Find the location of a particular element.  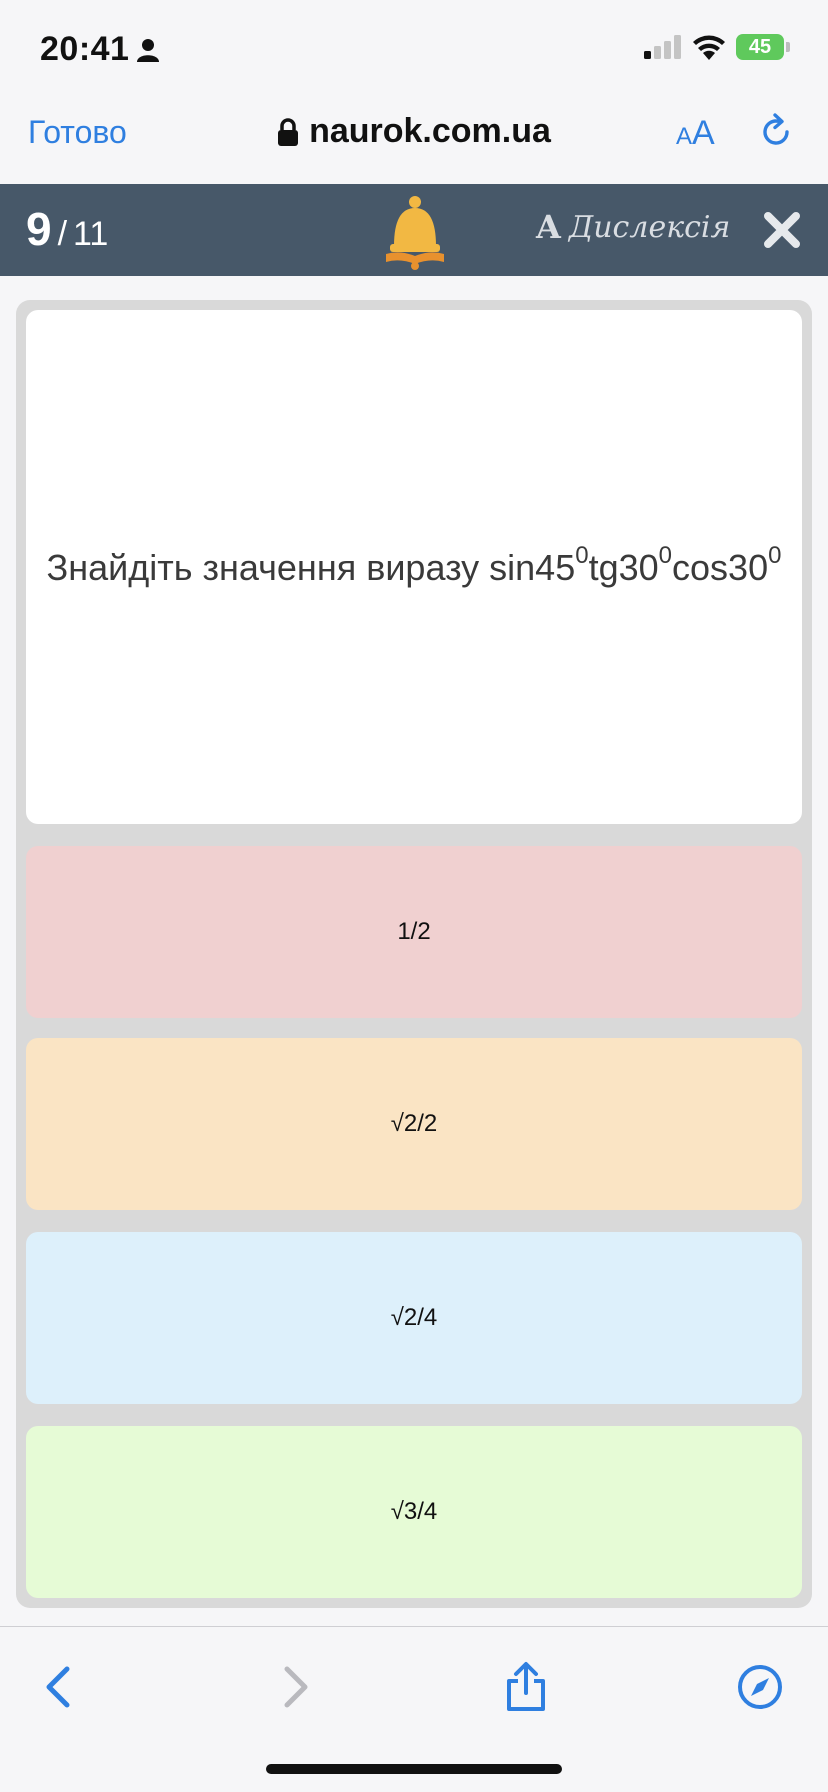

address-text: naurok.com.ua is located at coordinates (430, 131).